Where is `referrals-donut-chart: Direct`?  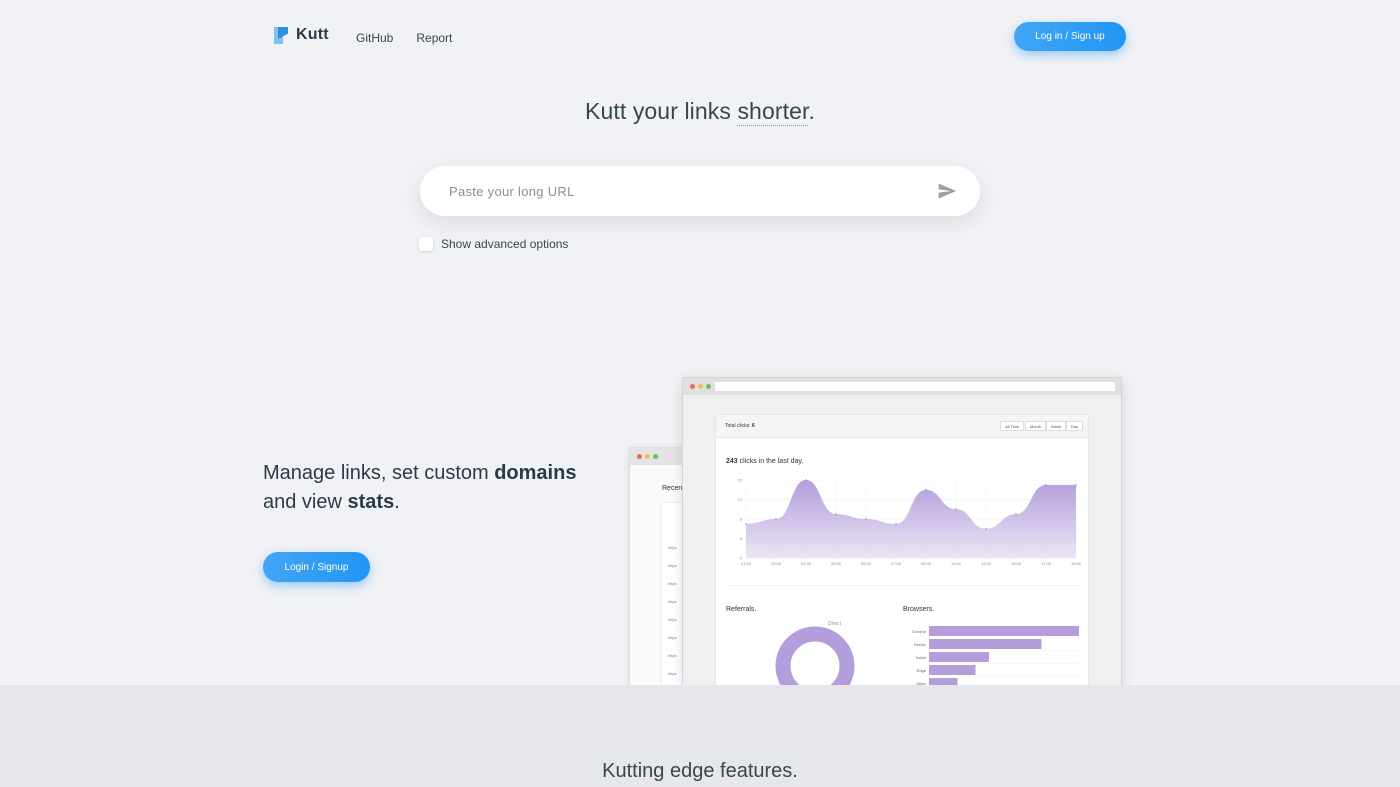 referrals-donut-chart: Direct is located at coordinates (815, 653).